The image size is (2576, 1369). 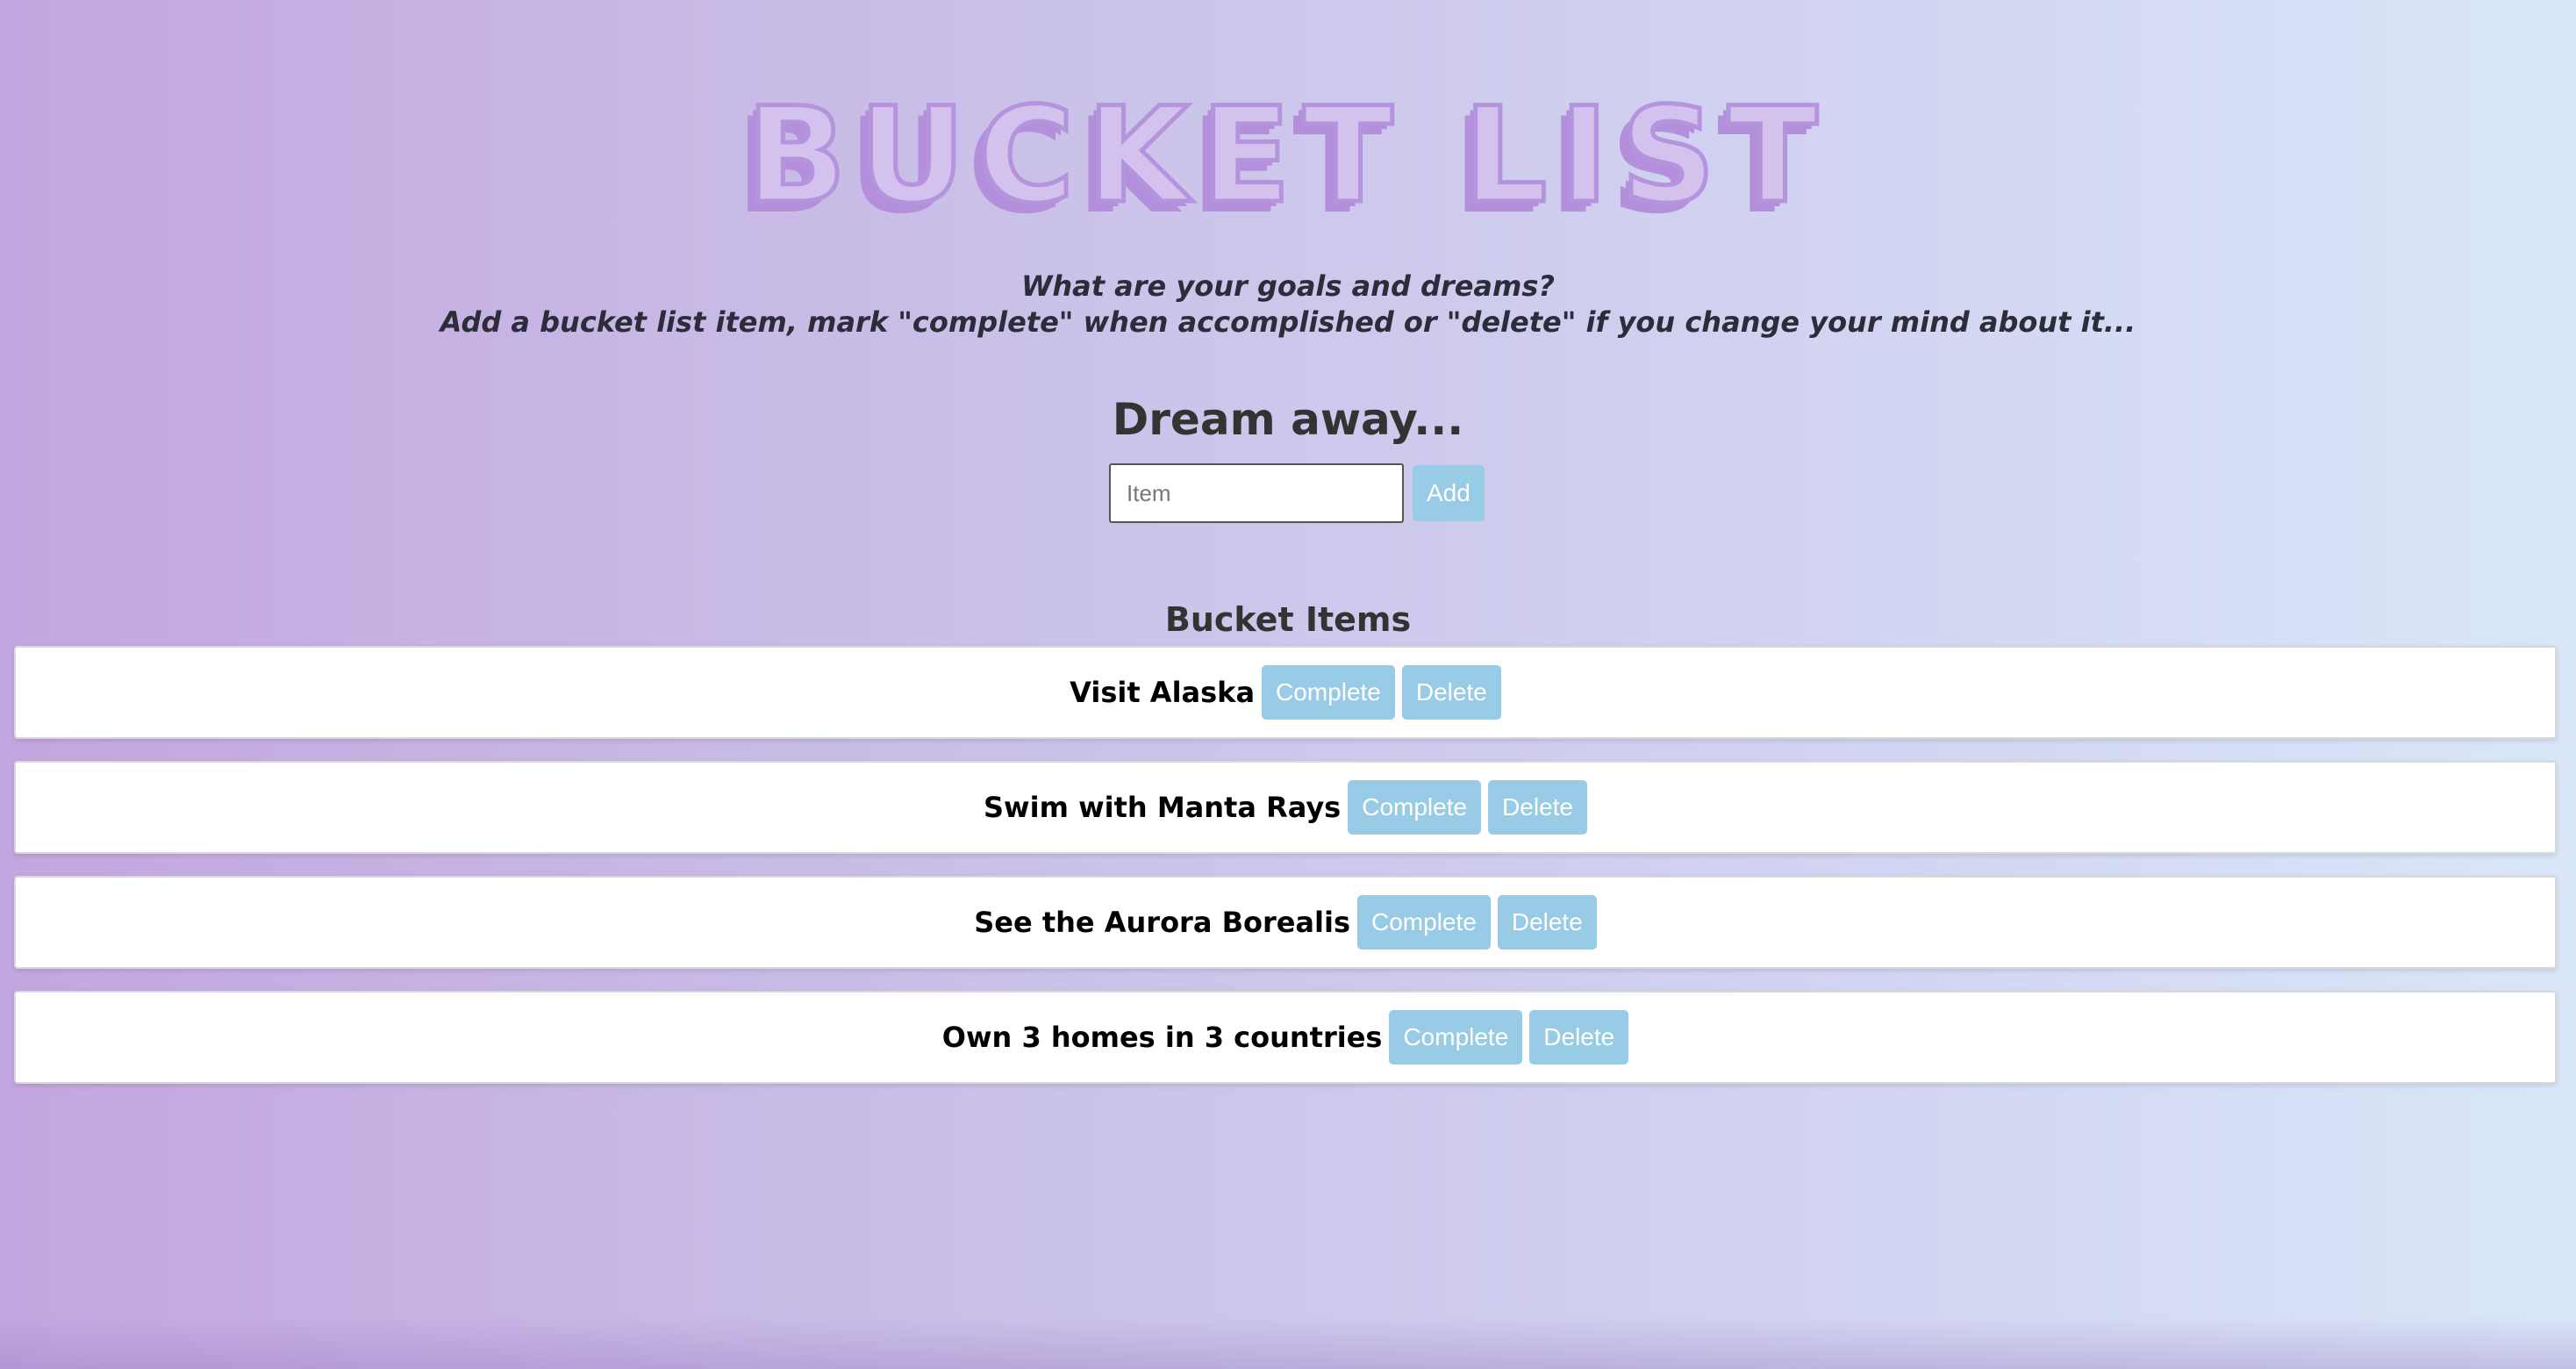 I want to click on item-text: Own 3 homes in 3 countries, so click(x=1162, y=1037).